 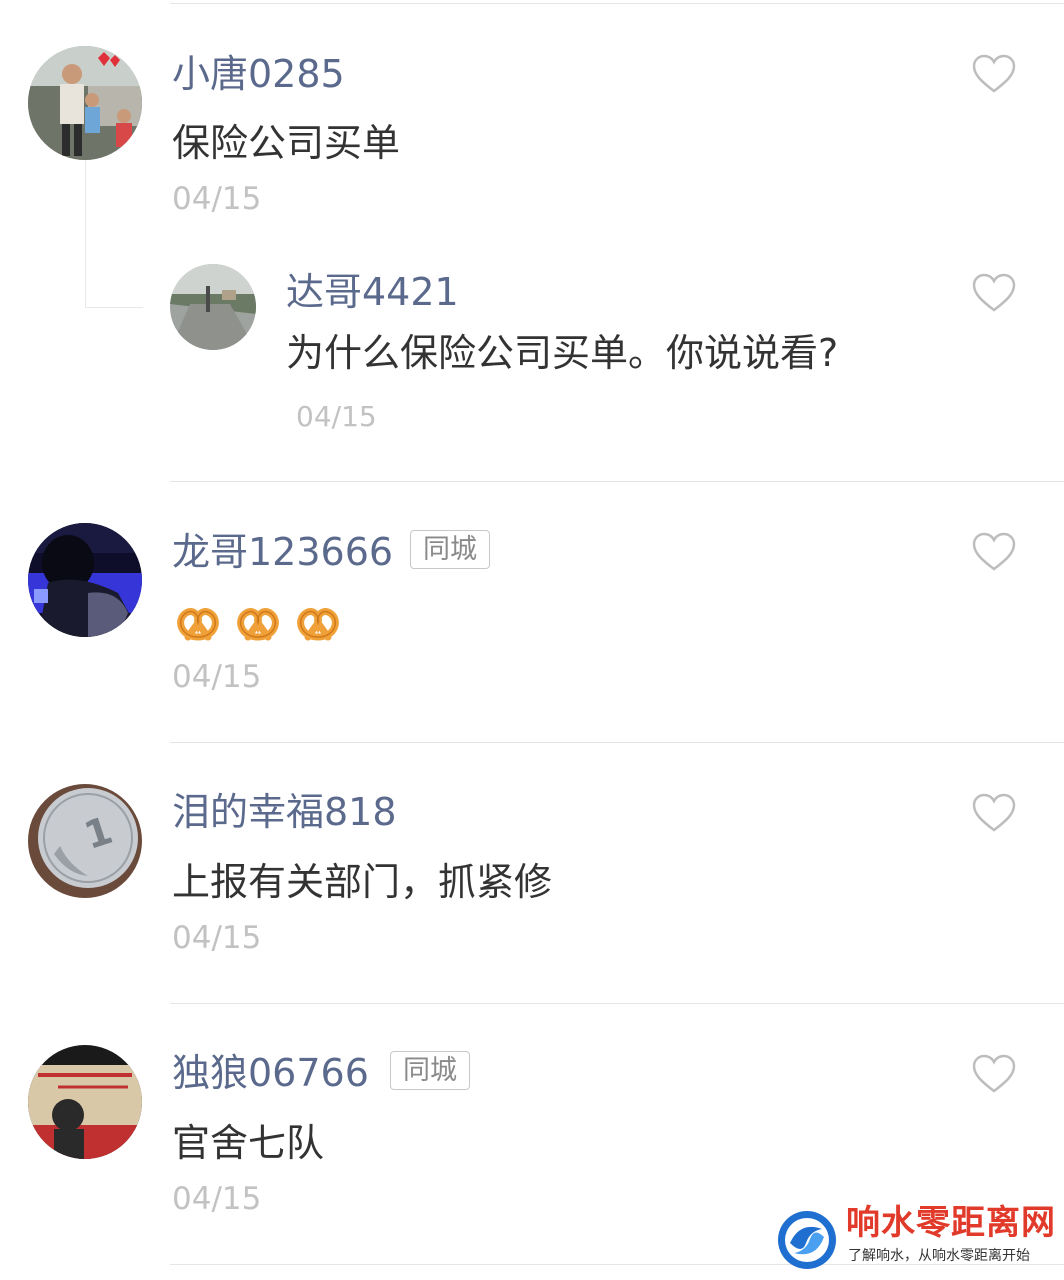 I want to click on comment-text: 上报有关部门，抓紧修, so click(x=362, y=882).